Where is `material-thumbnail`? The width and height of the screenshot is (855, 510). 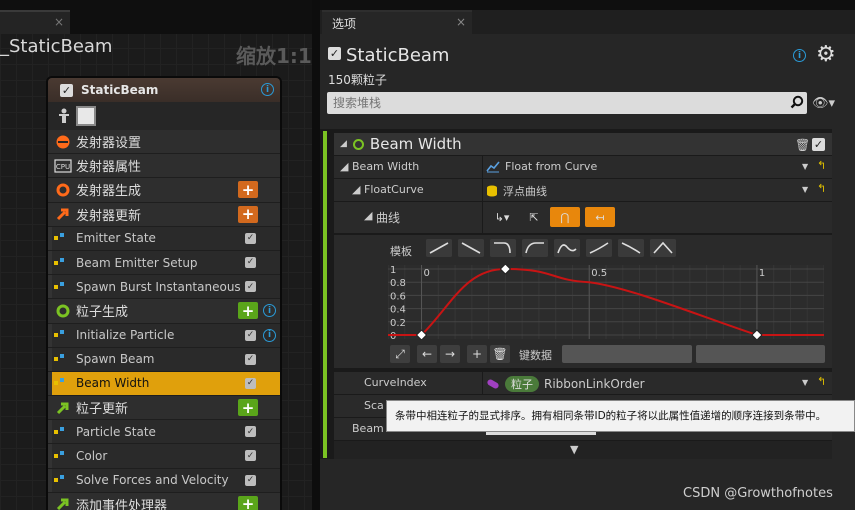 material-thumbnail is located at coordinates (86, 116).